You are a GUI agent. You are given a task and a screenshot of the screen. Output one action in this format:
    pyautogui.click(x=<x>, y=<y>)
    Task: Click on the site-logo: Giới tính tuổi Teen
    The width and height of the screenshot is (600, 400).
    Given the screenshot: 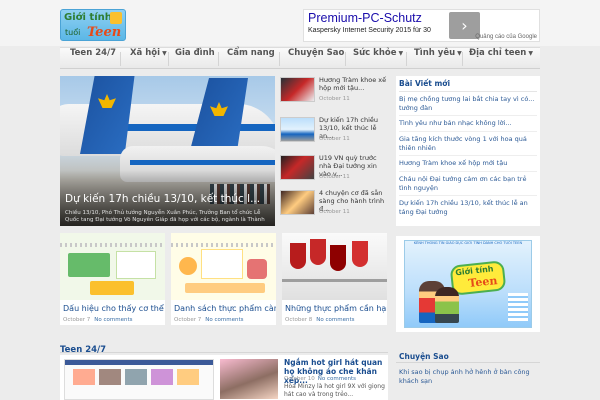 What is the action you would take?
    pyautogui.click(x=93, y=25)
    